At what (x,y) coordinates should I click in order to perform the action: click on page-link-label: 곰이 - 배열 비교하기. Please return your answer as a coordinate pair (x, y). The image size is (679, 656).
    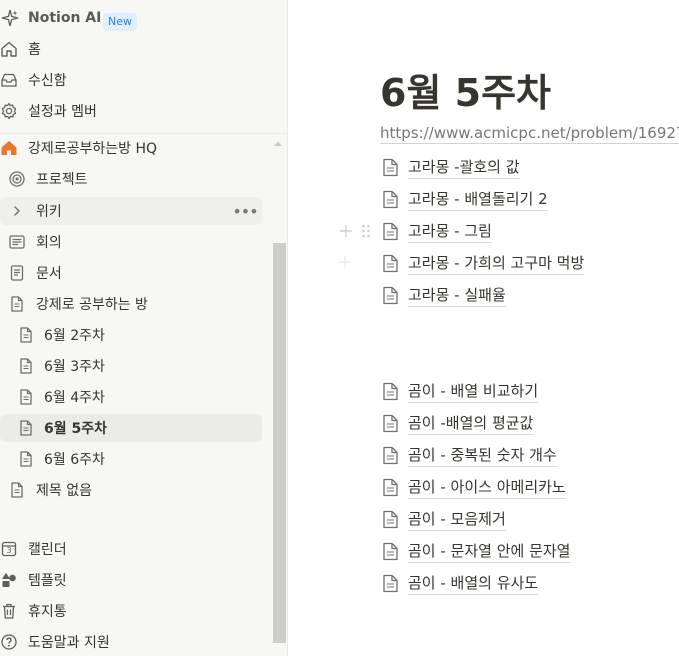
    Looking at the image, I should click on (473, 391).